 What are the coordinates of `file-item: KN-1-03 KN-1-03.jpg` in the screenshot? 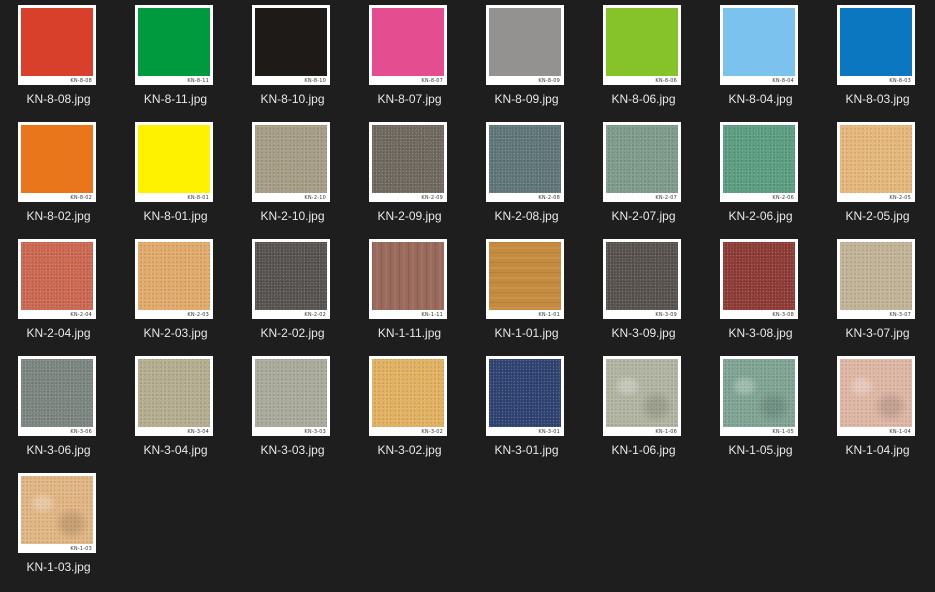 It's located at (58, 525).